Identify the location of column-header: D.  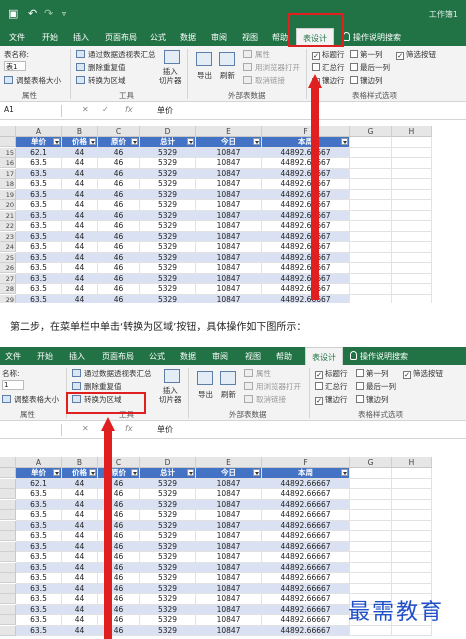
(168, 131).